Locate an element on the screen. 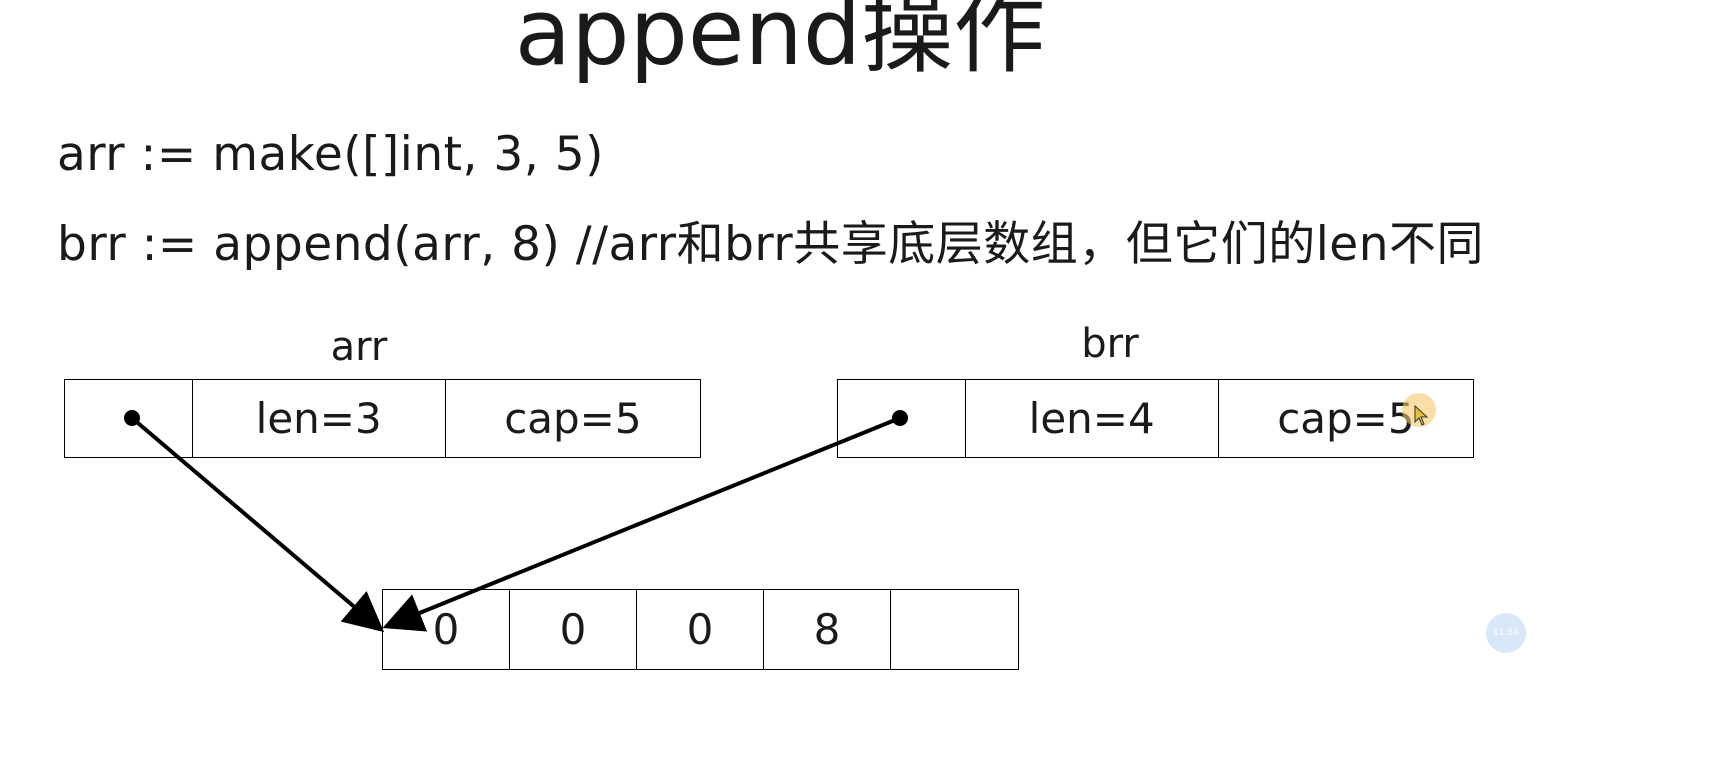  timer-badge: 11:54 is located at coordinates (1506, 633).